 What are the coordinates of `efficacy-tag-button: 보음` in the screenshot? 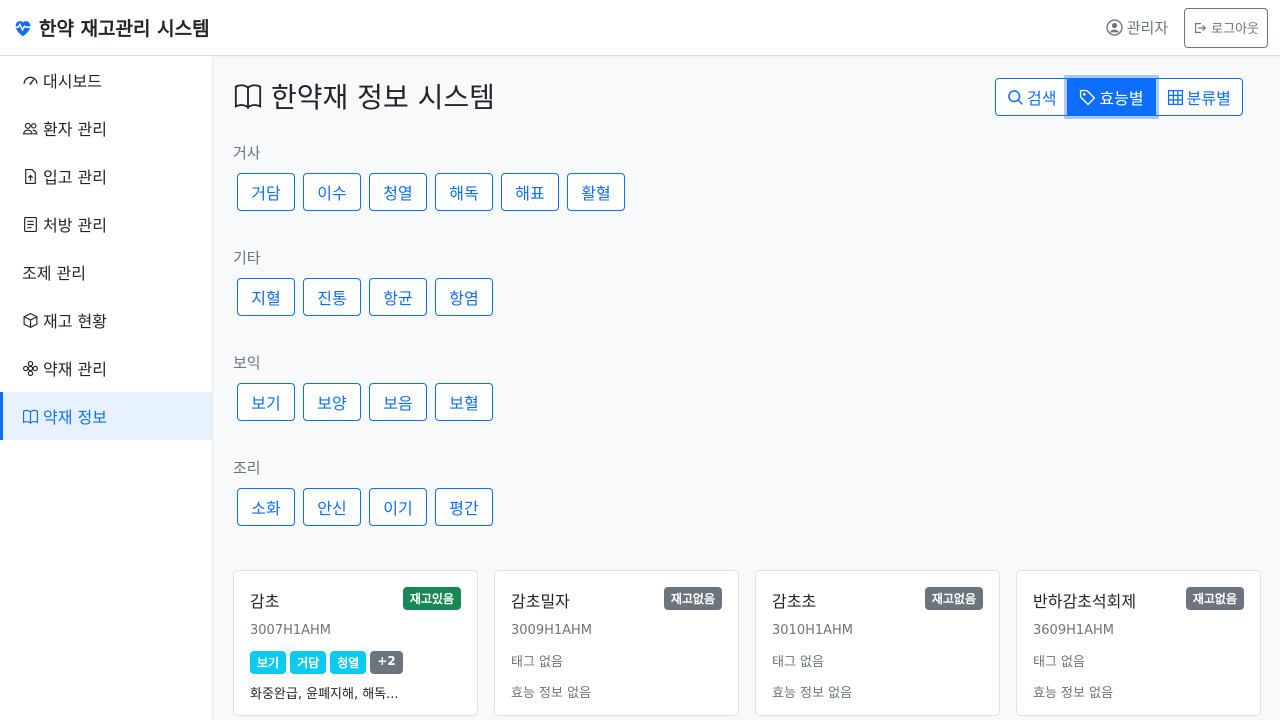 It's located at (398, 402).